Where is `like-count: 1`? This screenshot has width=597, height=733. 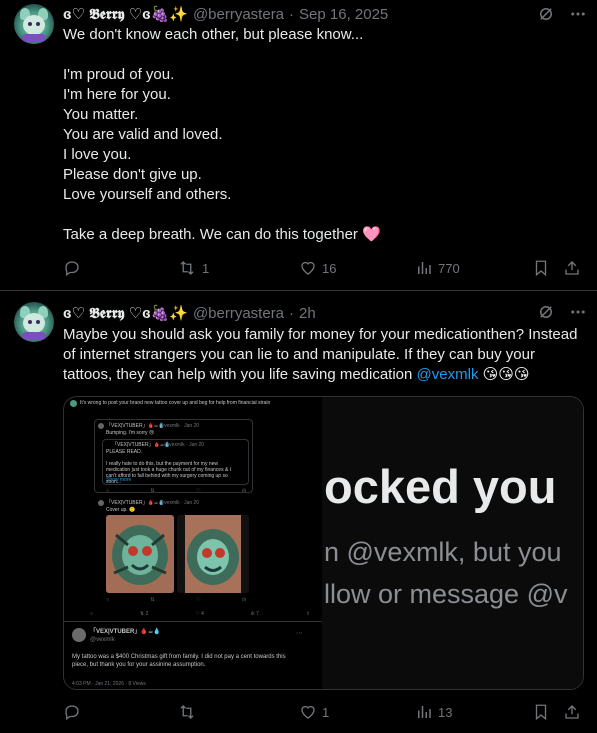 like-count: 1 is located at coordinates (326, 712).